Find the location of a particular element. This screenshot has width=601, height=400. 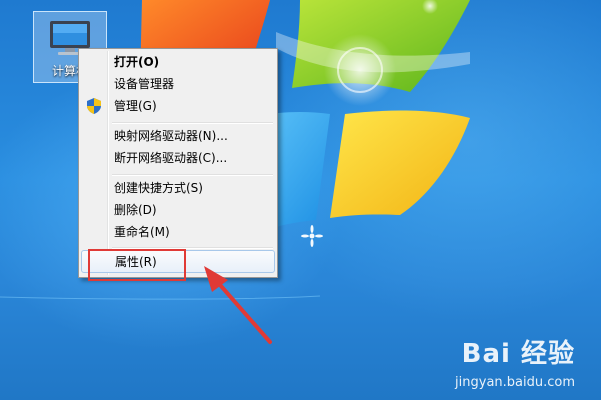

watermark-url: jingyan.baidu.com is located at coordinates (515, 382).